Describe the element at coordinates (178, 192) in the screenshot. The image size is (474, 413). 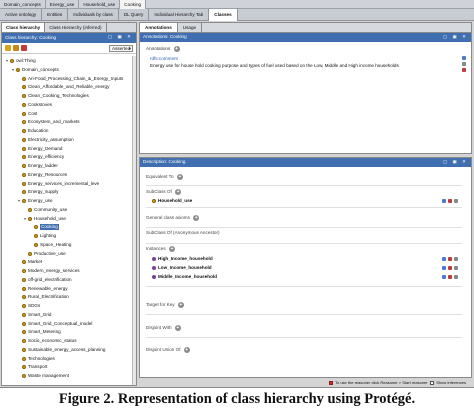
I see `add-superclass-button: +` at that location.